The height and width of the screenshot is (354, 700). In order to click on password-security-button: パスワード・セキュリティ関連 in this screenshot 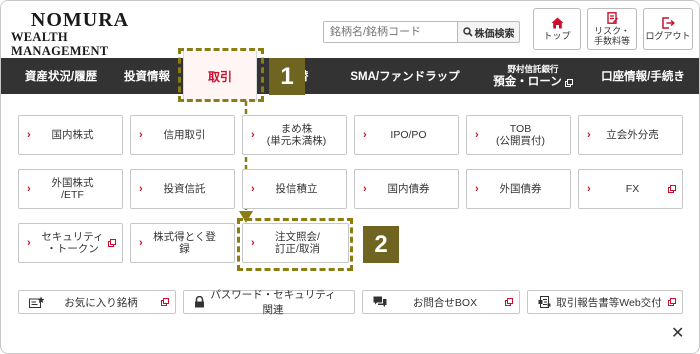, I will do `click(269, 302)`.